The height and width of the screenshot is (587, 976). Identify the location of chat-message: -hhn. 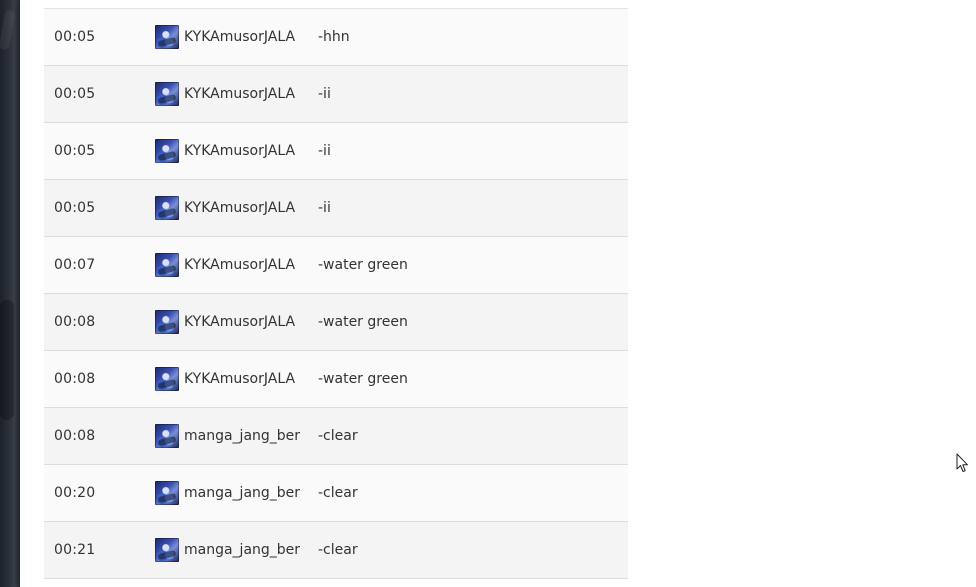
(334, 37).